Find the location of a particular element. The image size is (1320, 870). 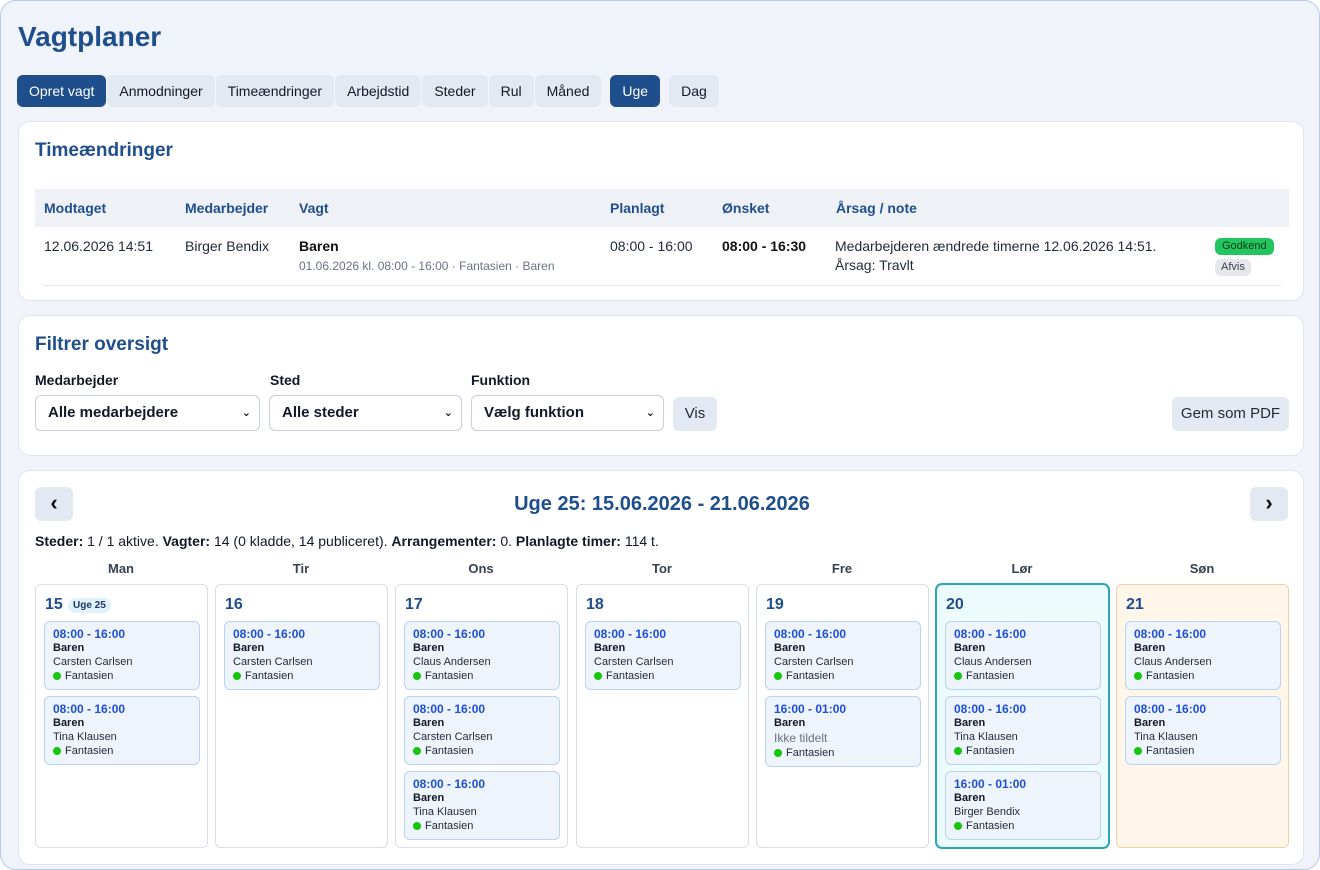

reject-button: Afvis is located at coordinates (1233, 267).